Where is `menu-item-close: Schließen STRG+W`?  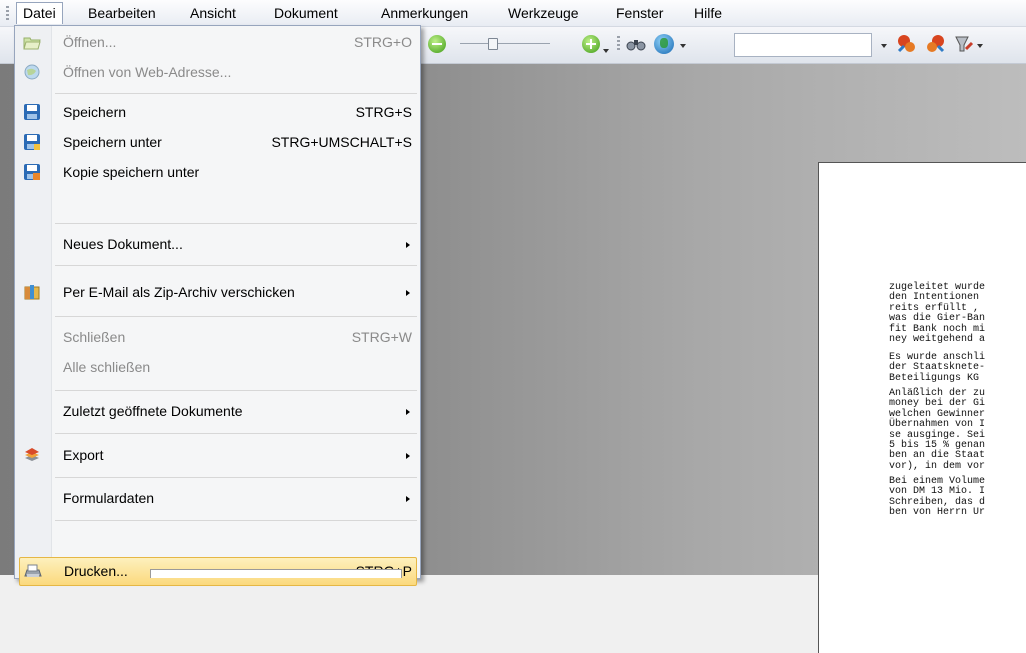
menu-item-close: Schließen STRG+W is located at coordinates (217, 337).